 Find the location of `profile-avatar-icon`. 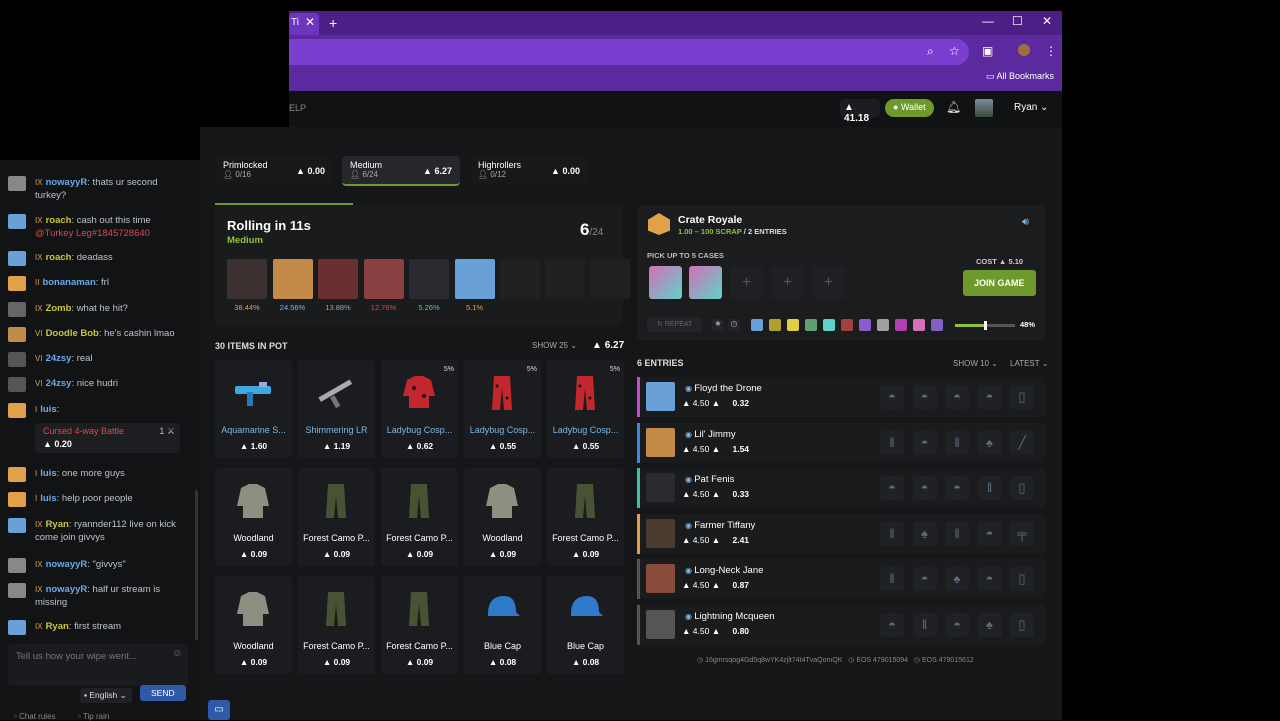

profile-avatar-icon is located at coordinates (1024, 50).